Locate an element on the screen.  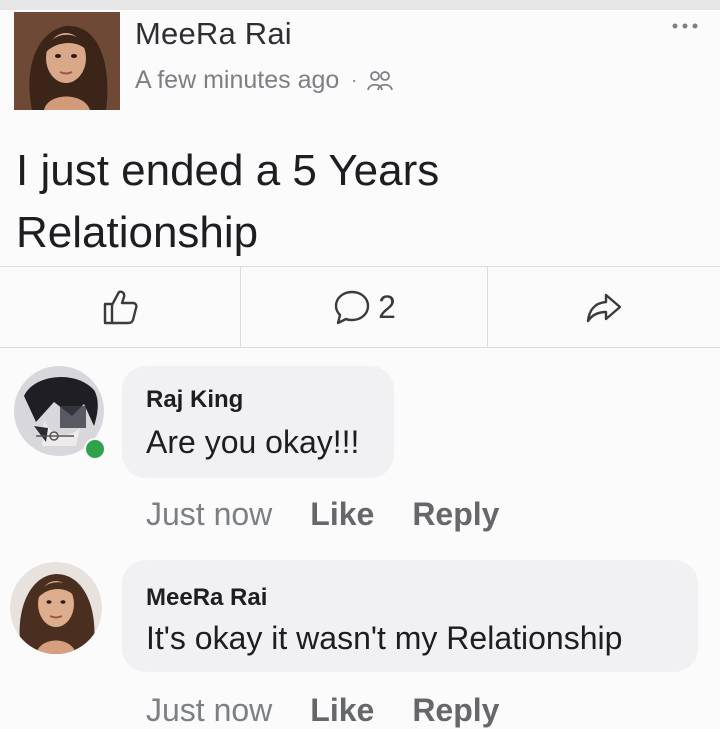
share-button is located at coordinates (604, 307).